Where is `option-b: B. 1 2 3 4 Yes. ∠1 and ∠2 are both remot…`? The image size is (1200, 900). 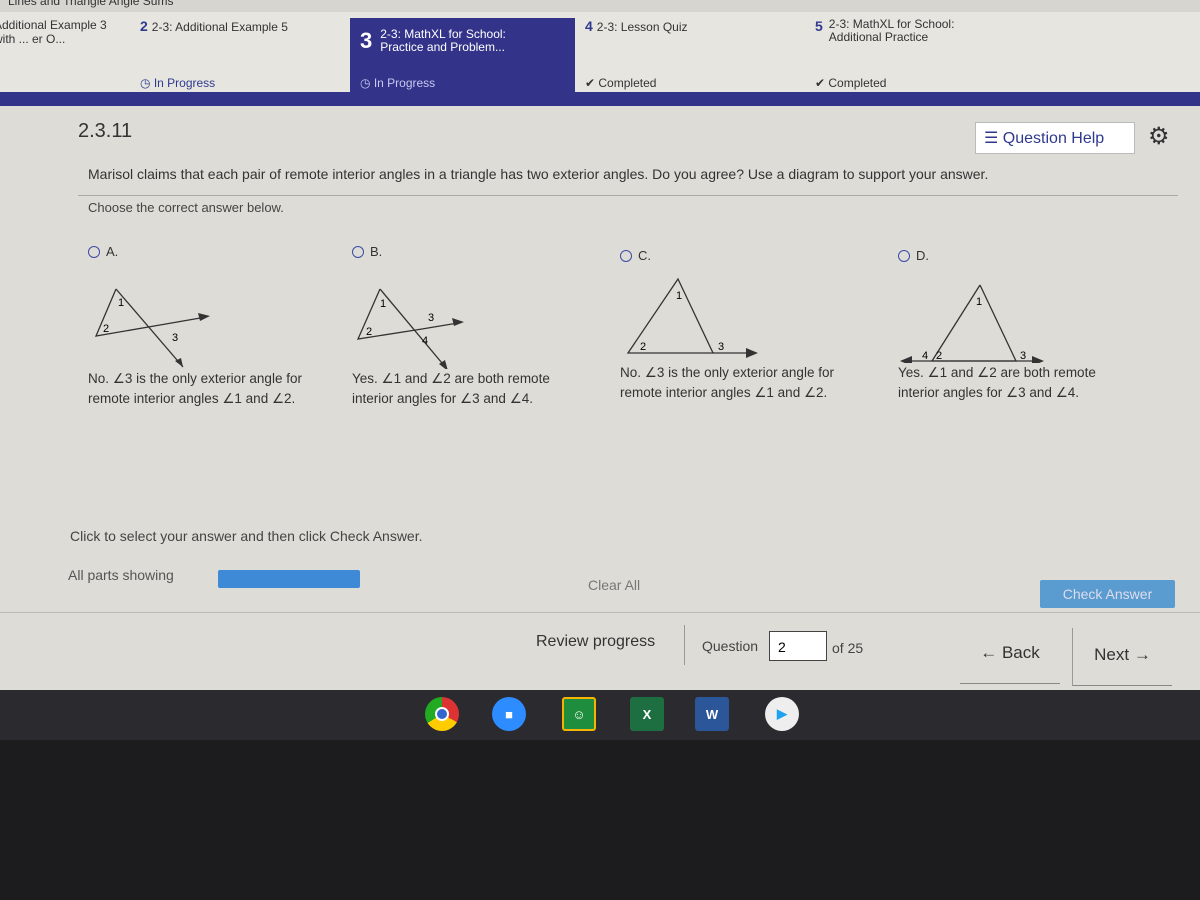
option-b: B. 1 2 3 4 Yes. ∠1 and ∠2 are both remot… is located at coordinates (452, 326).